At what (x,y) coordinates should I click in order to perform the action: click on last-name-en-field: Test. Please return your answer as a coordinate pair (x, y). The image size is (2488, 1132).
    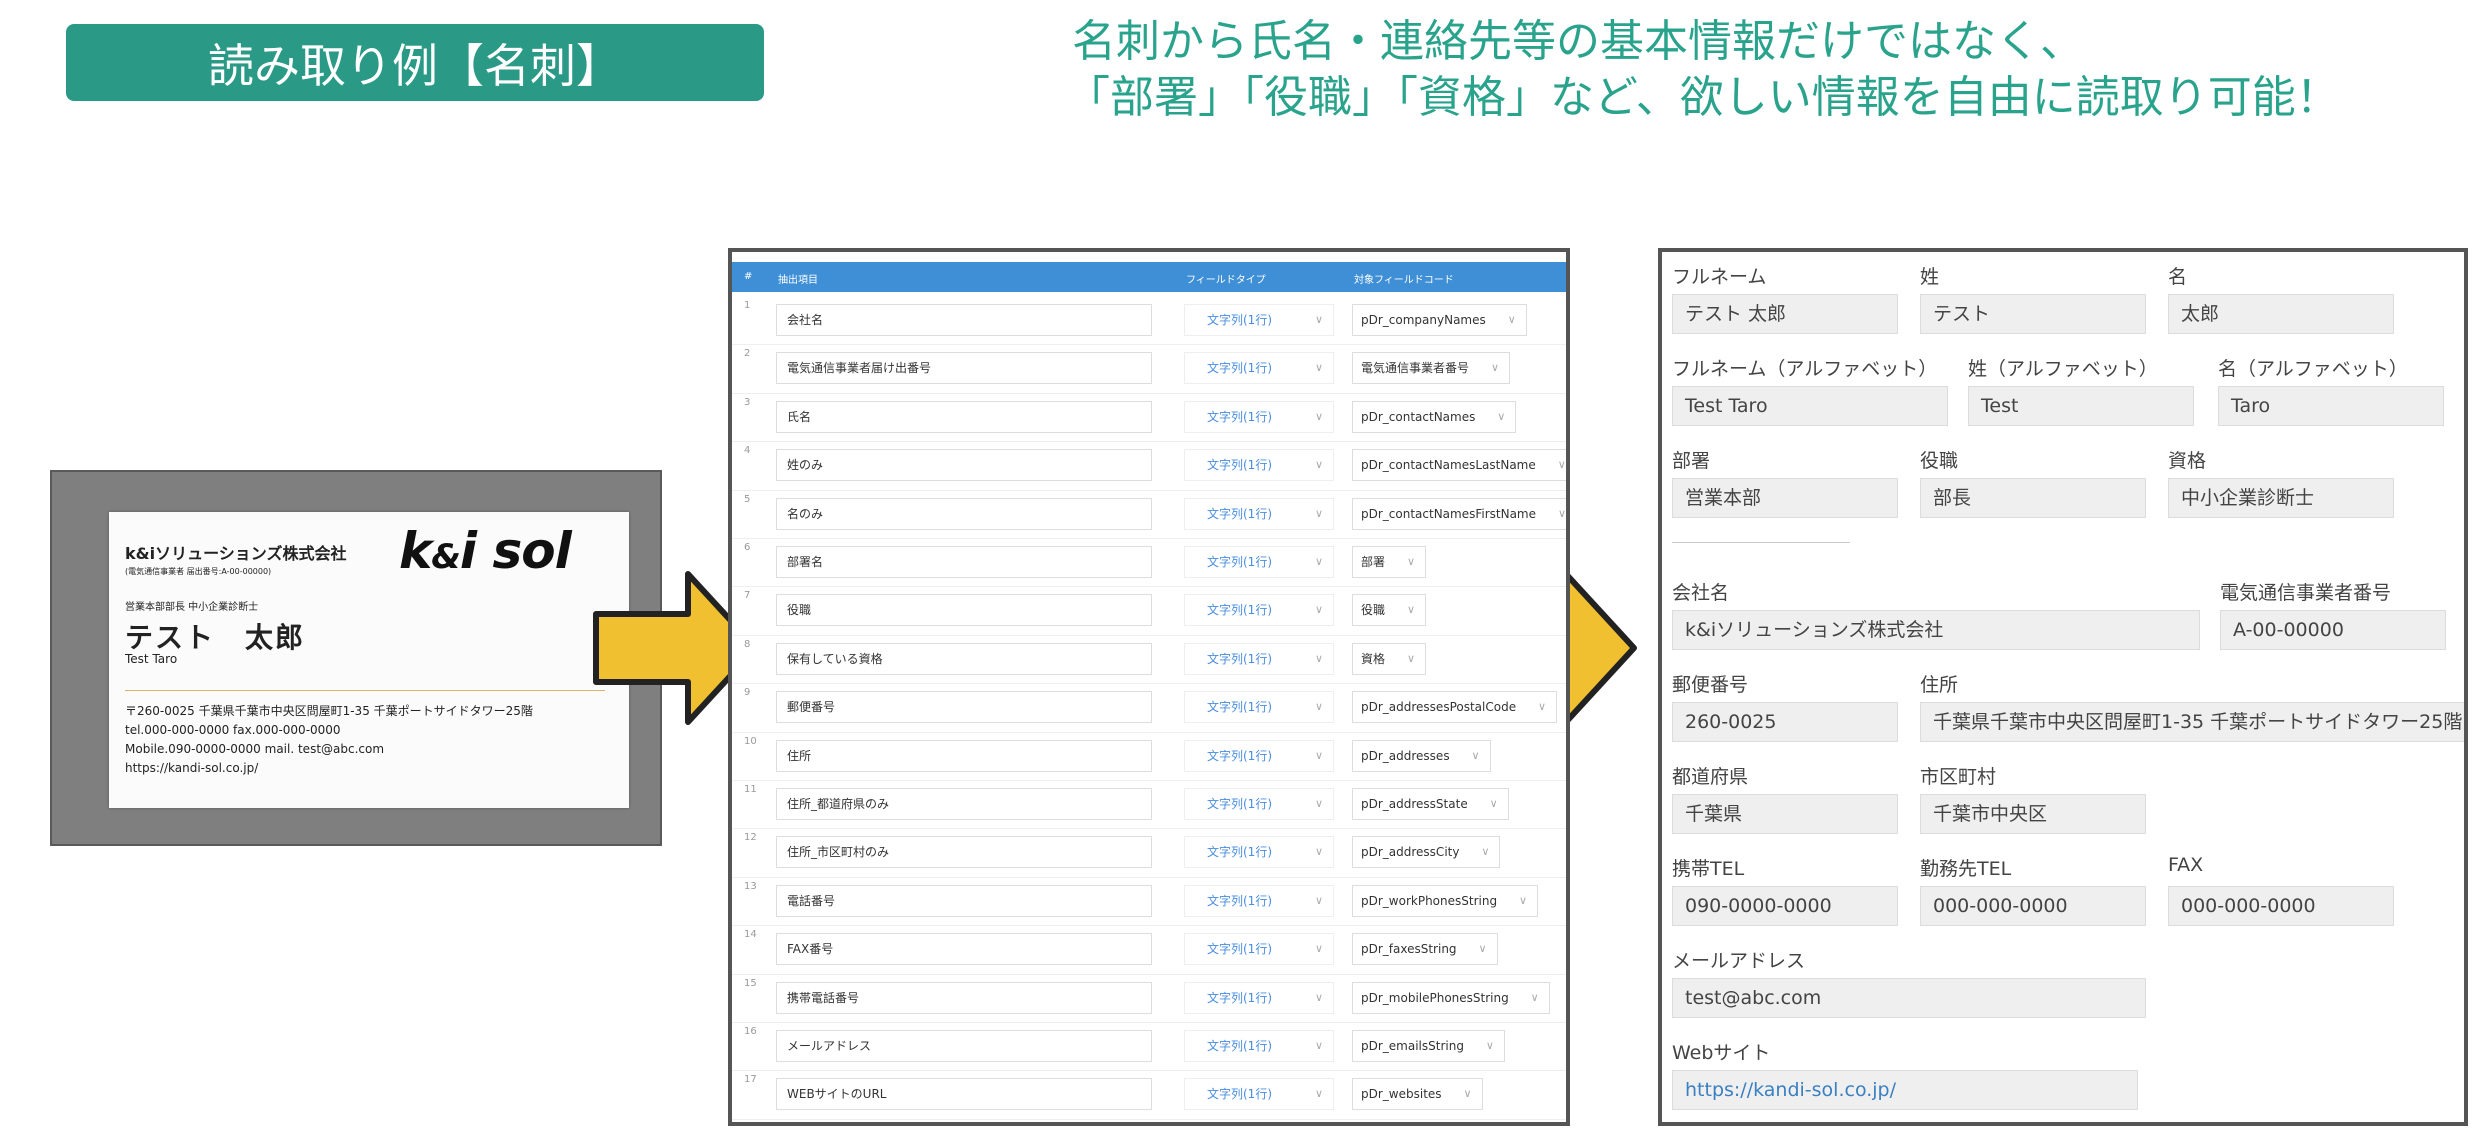
    Looking at the image, I should click on (2081, 406).